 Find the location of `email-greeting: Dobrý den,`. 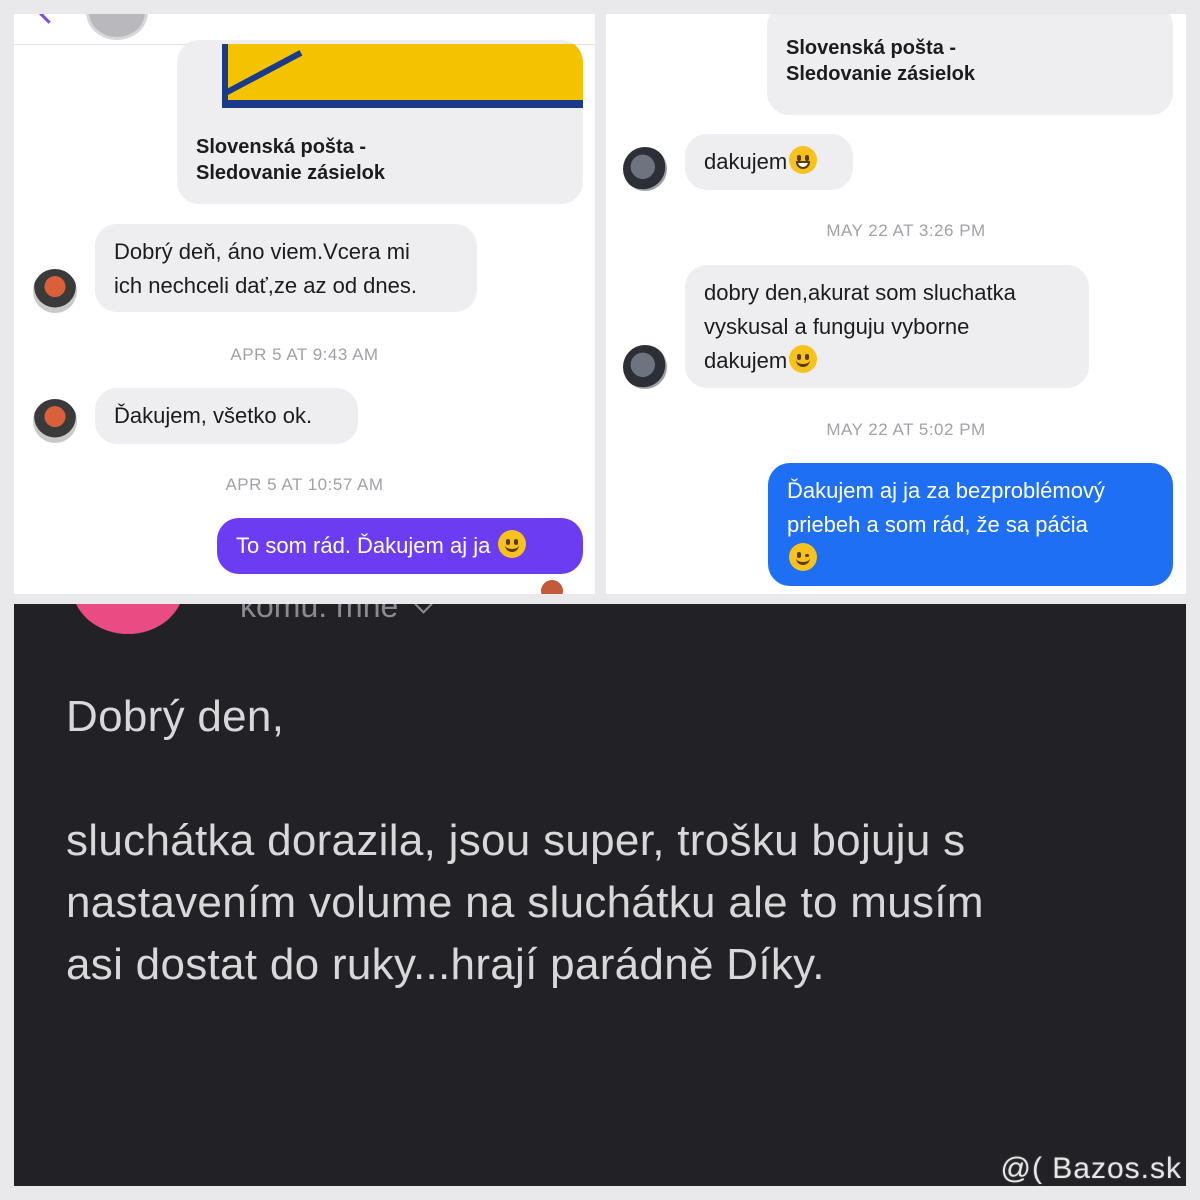

email-greeting: Dobrý den, is located at coordinates (175, 716).